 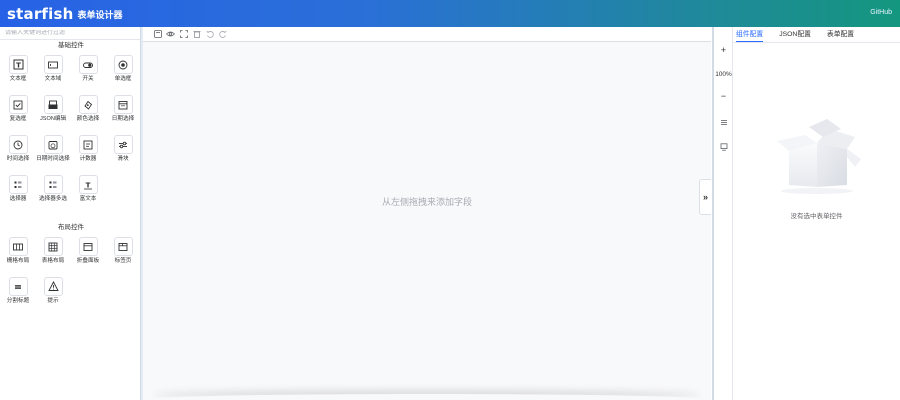 What do you see at coordinates (427, 397) in the screenshot?
I see `canvas-bottom-shadow` at bounding box center [427, 397].